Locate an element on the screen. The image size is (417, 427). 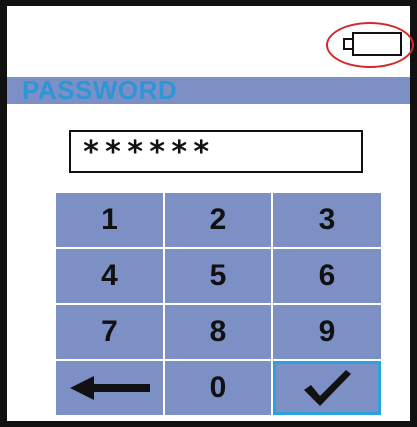
key-0: 0 is located at coordinates (218, 388).